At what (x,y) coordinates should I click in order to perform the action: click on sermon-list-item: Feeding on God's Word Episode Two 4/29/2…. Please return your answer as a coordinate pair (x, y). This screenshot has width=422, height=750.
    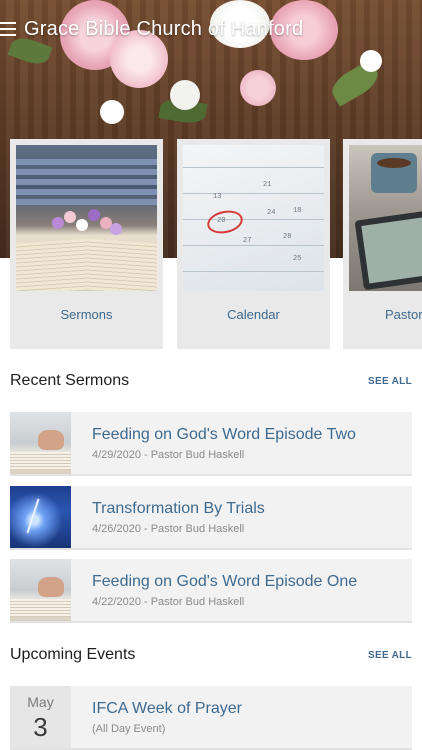
    Looking at the image, I should click on (211, 444).